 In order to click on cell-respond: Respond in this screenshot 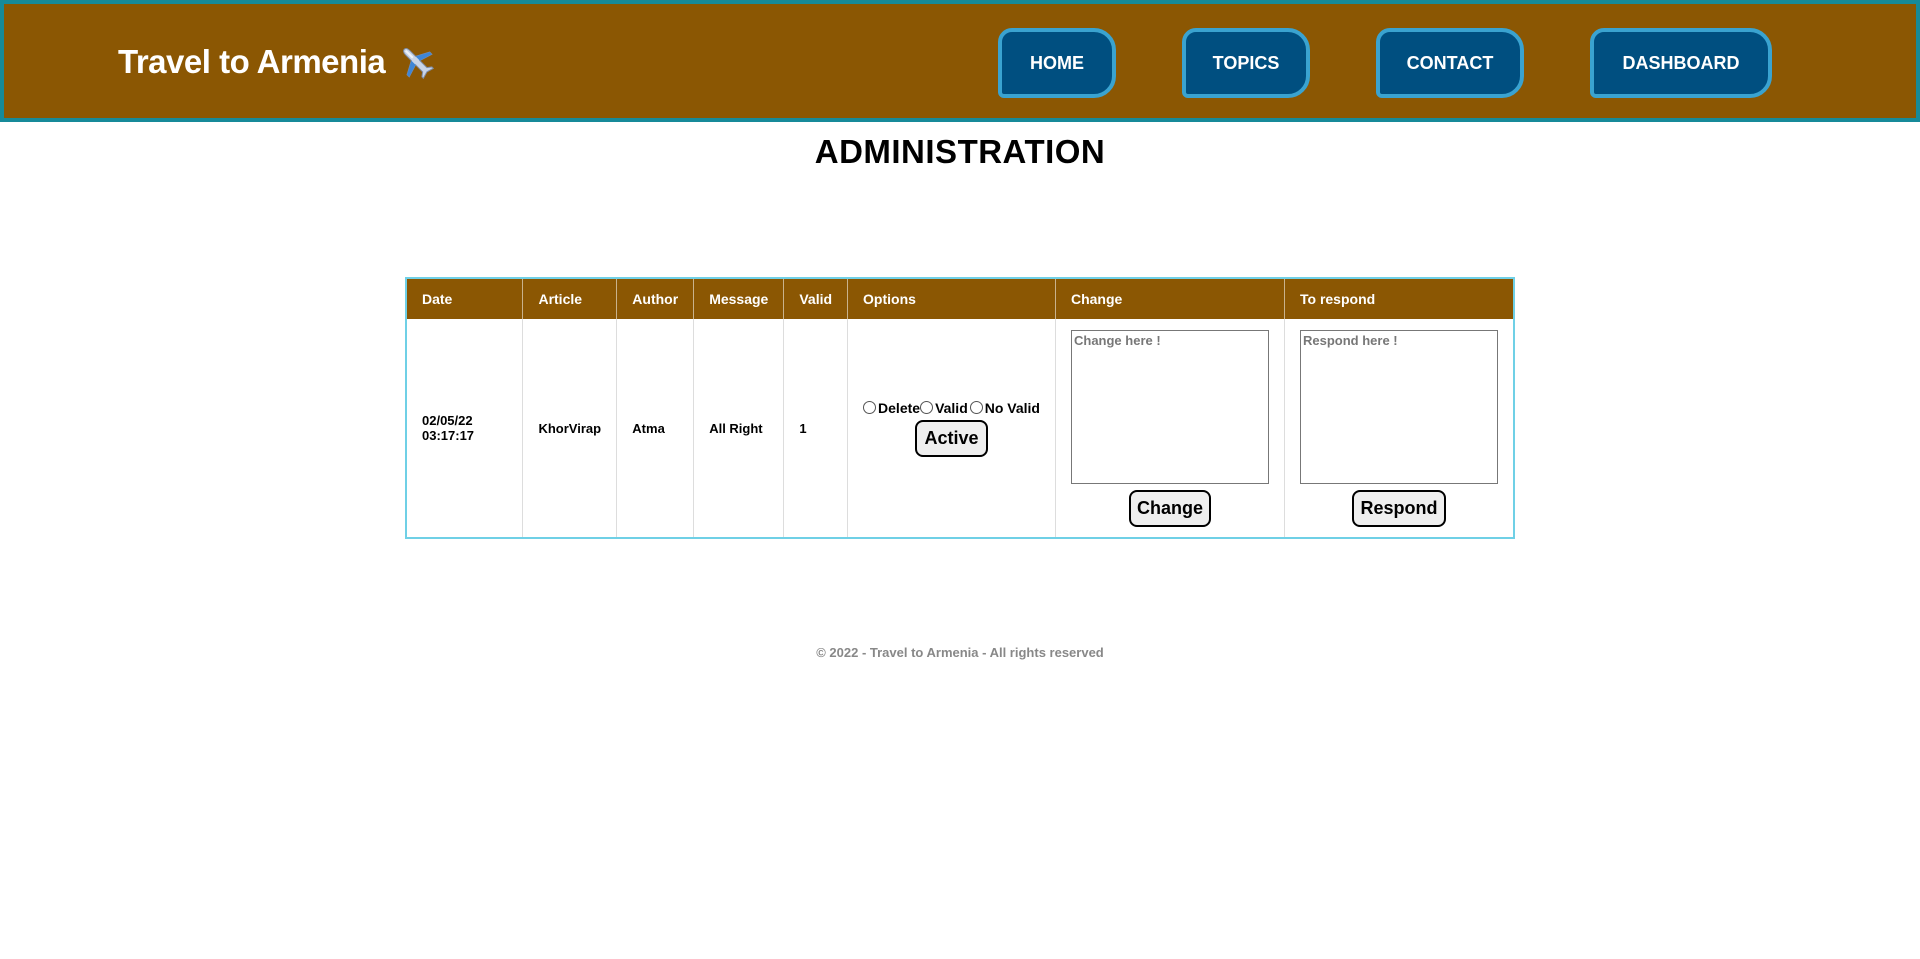, I will do `click(1399, 428)`.